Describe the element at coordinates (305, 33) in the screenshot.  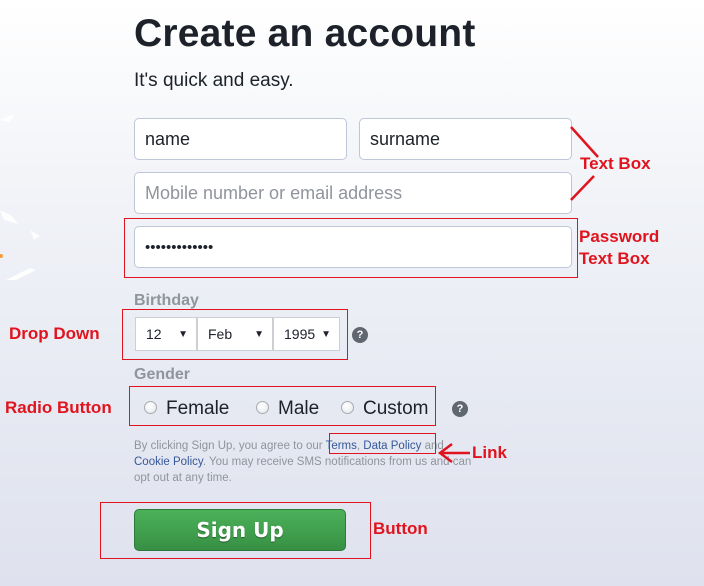
I see `page-title: Create an account` at that location.